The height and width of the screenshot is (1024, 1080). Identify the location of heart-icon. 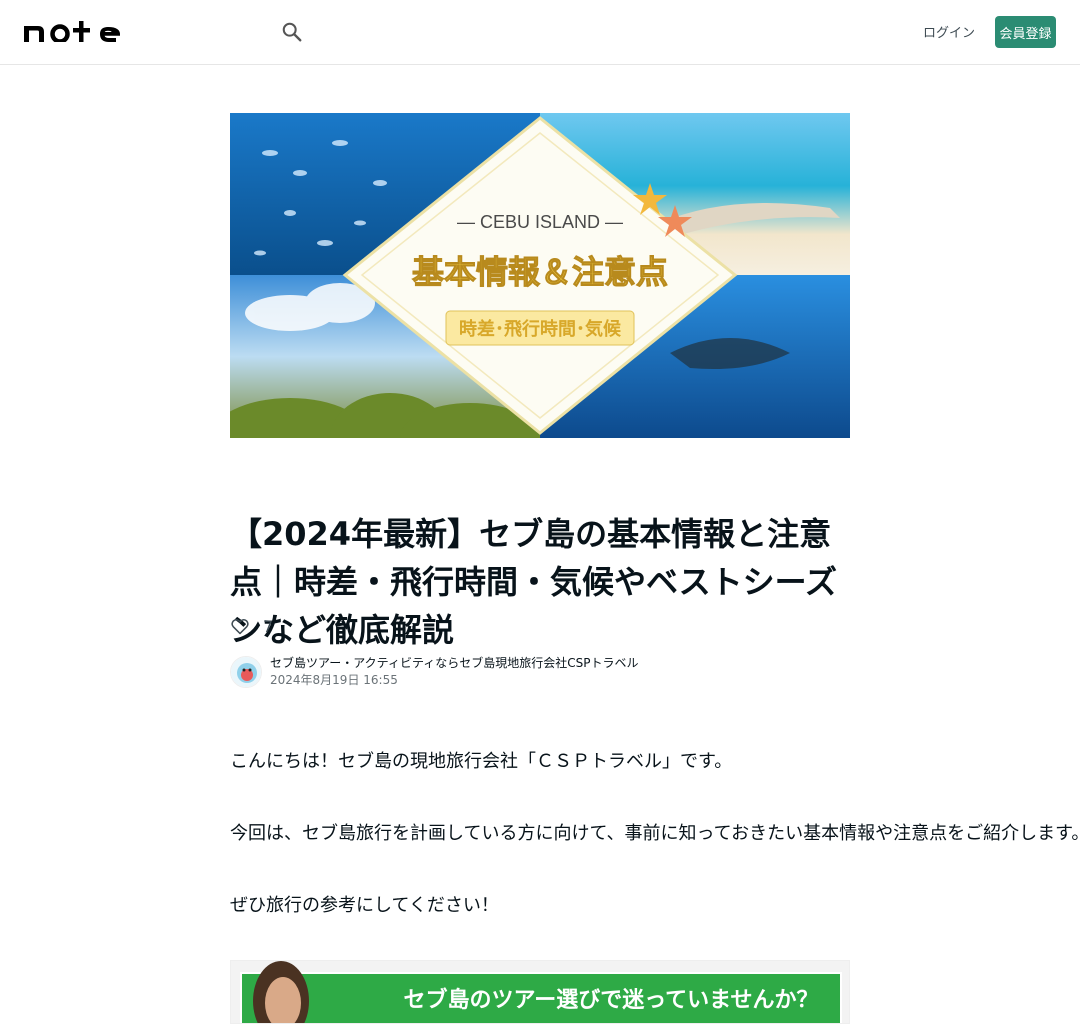
(240, 626).